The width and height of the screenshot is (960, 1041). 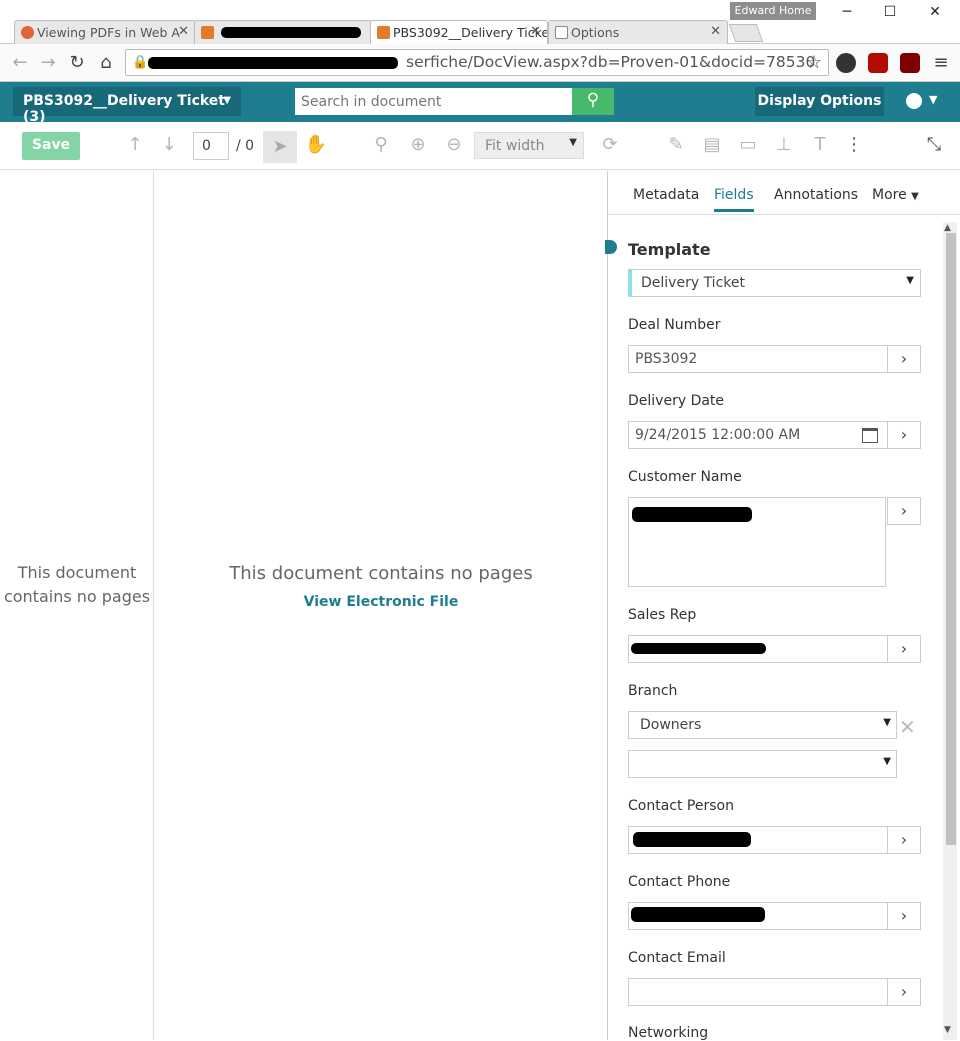 What do you see at coordinates (106, 62) in the screenshot?
I see `home-icon: ⌂` at bounding box center [106, 62].